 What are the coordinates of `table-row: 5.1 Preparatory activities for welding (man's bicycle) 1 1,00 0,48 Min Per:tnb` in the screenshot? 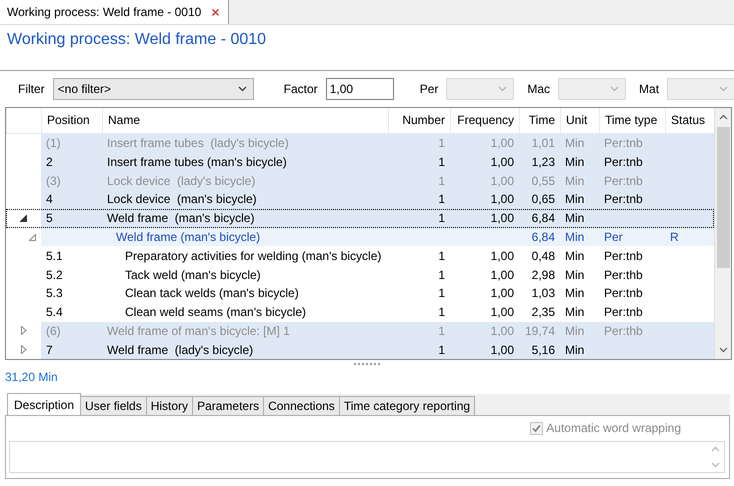 It's located at (360, 256).